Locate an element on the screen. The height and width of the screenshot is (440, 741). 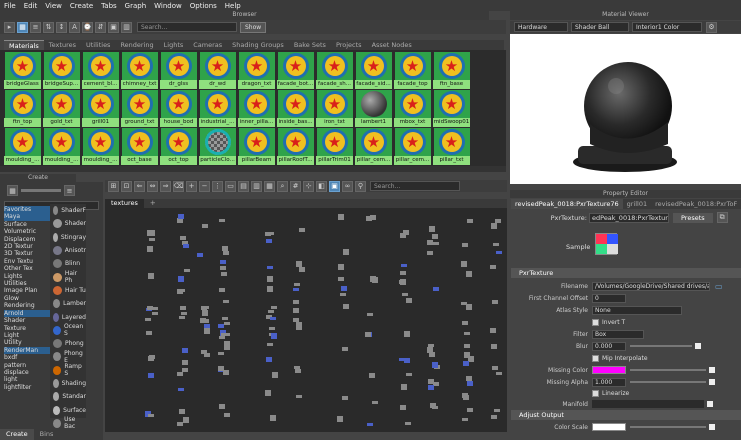
tab-shading-groups: Shading Groups is located at coordinates (258, 45).